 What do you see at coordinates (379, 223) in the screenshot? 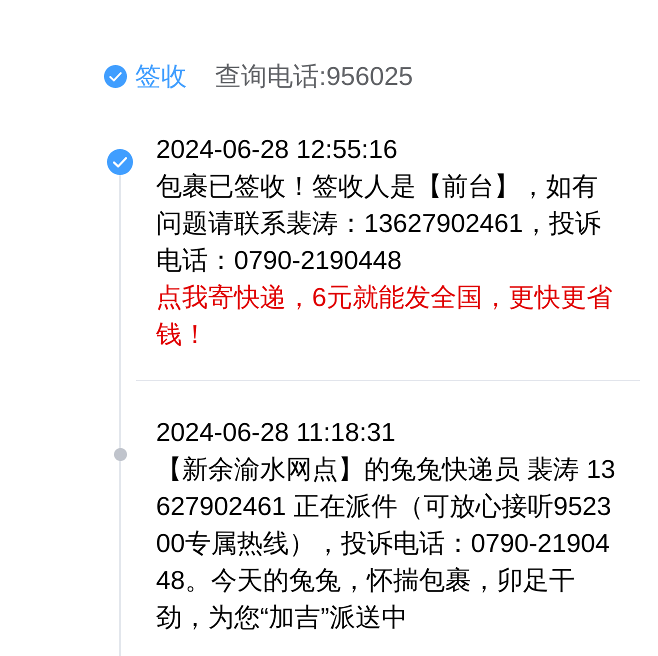
I see `status-text: 包裹已签收！签收人是【前台】，如有问题请联系裴涛：13627902461，投诉电话：0790-2190448` at bounding box center [379, 223].